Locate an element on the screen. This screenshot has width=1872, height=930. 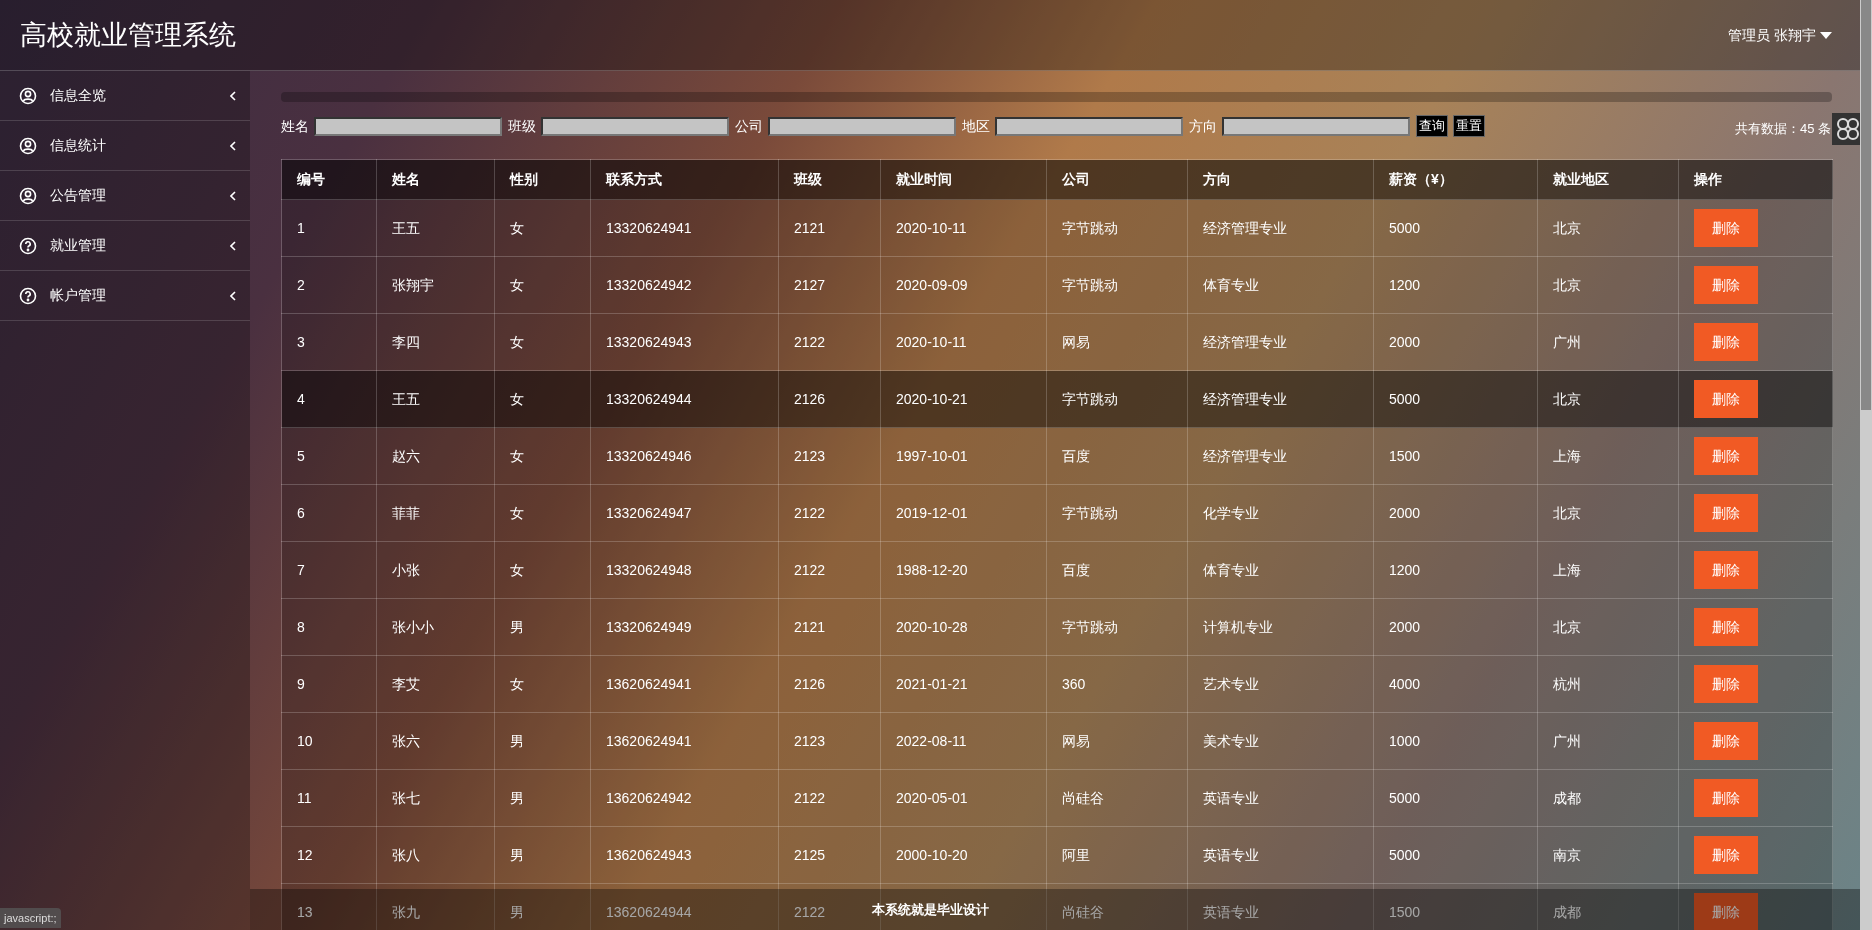
column-header: 姓名 is located at coordinates (435, 179).